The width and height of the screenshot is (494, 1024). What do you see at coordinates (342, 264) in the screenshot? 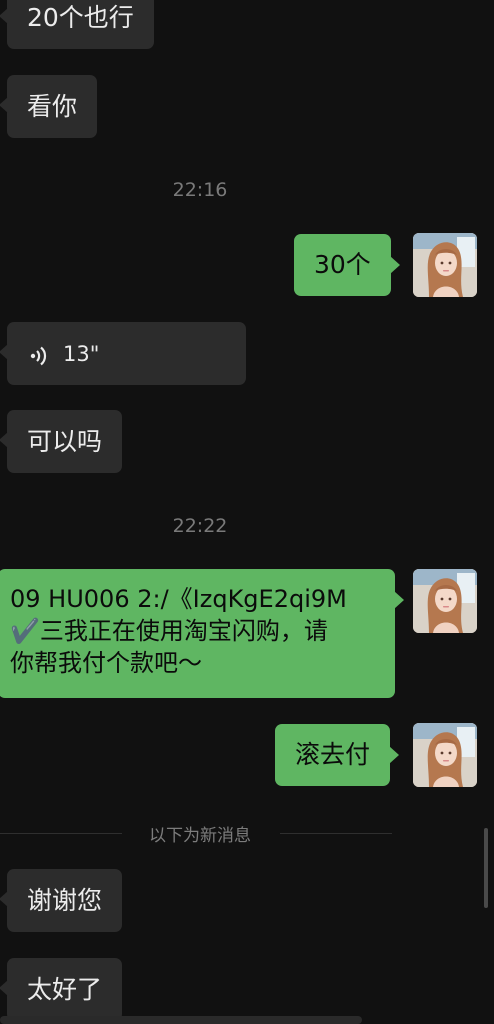
I see `message-text: 30个` at bounding box center [342, 264].